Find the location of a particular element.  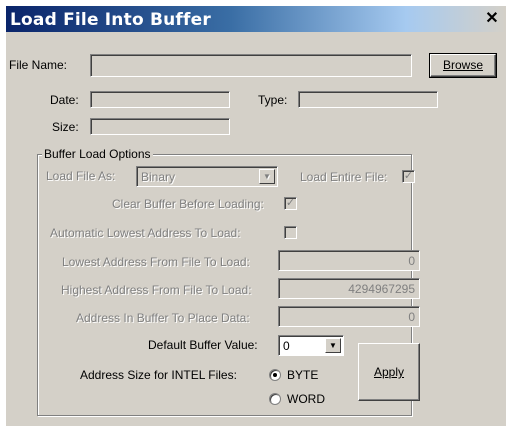

load-entire-file-label: Load Entire File: is located at coordinates (344, 177).